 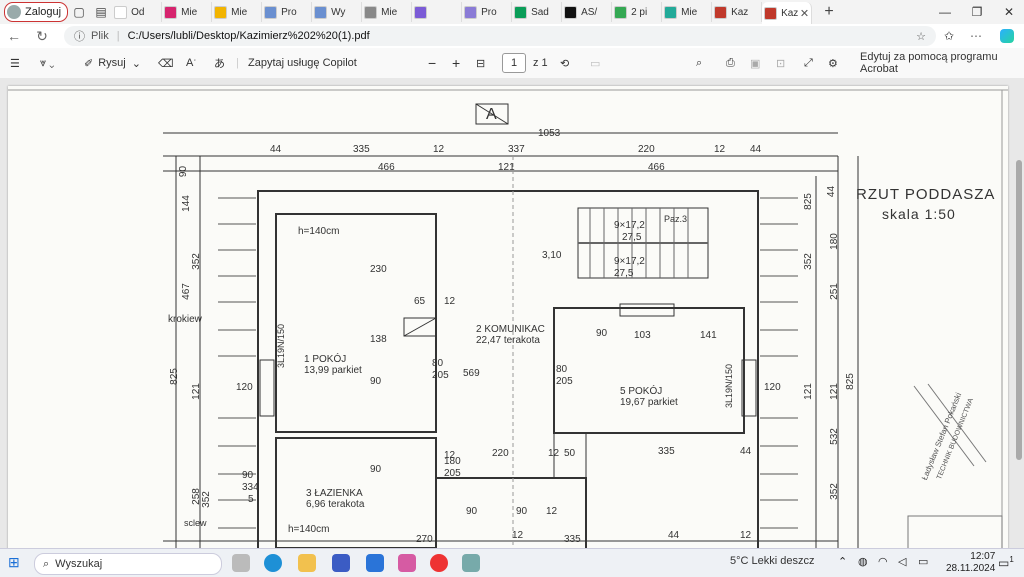 I want to click on translate-icon: あ, so click(x=219, y=63).